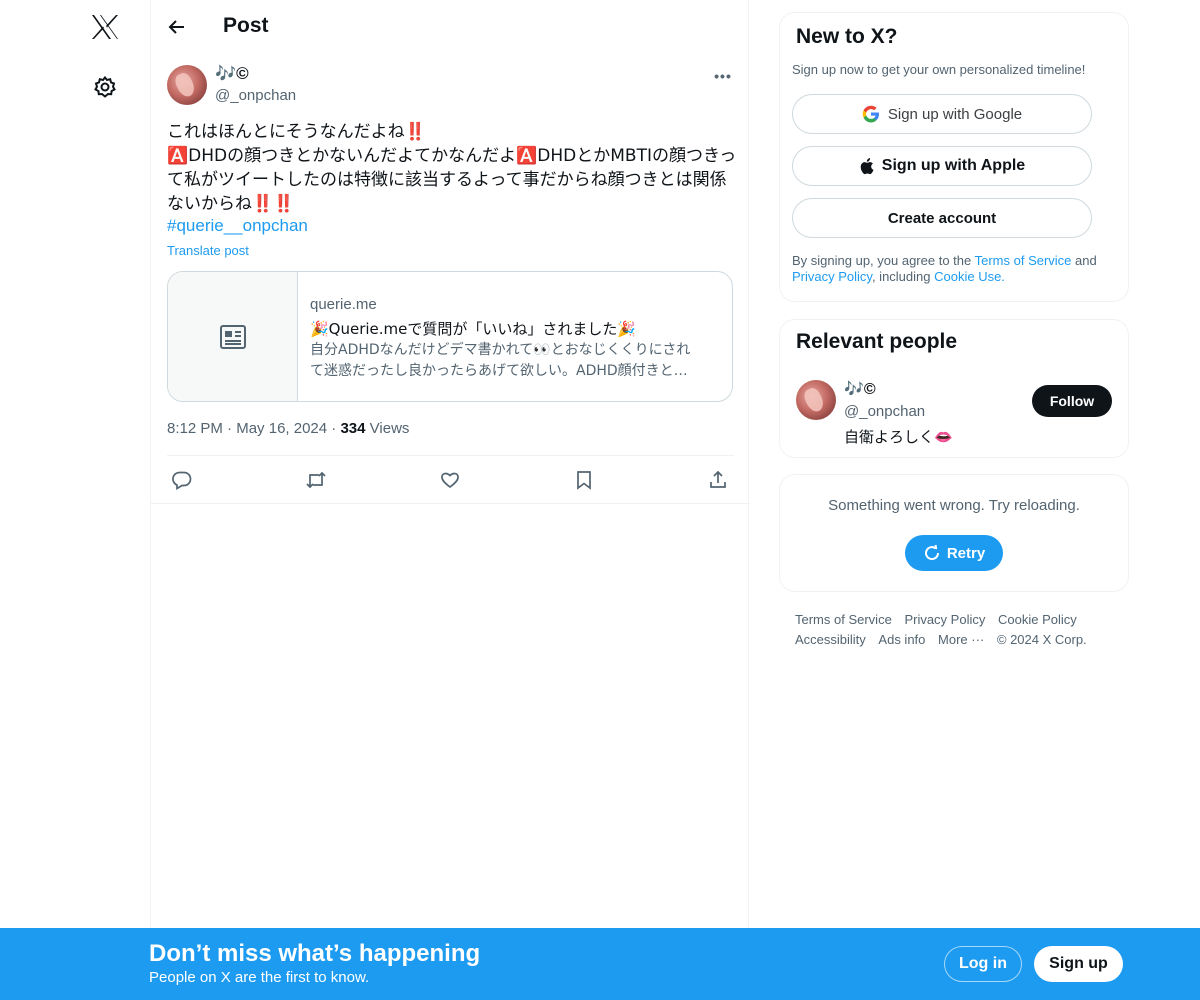 The width and height of the screenshot is (1200, 1000). I want to click on retry-button: Retry, so click(954, 553).